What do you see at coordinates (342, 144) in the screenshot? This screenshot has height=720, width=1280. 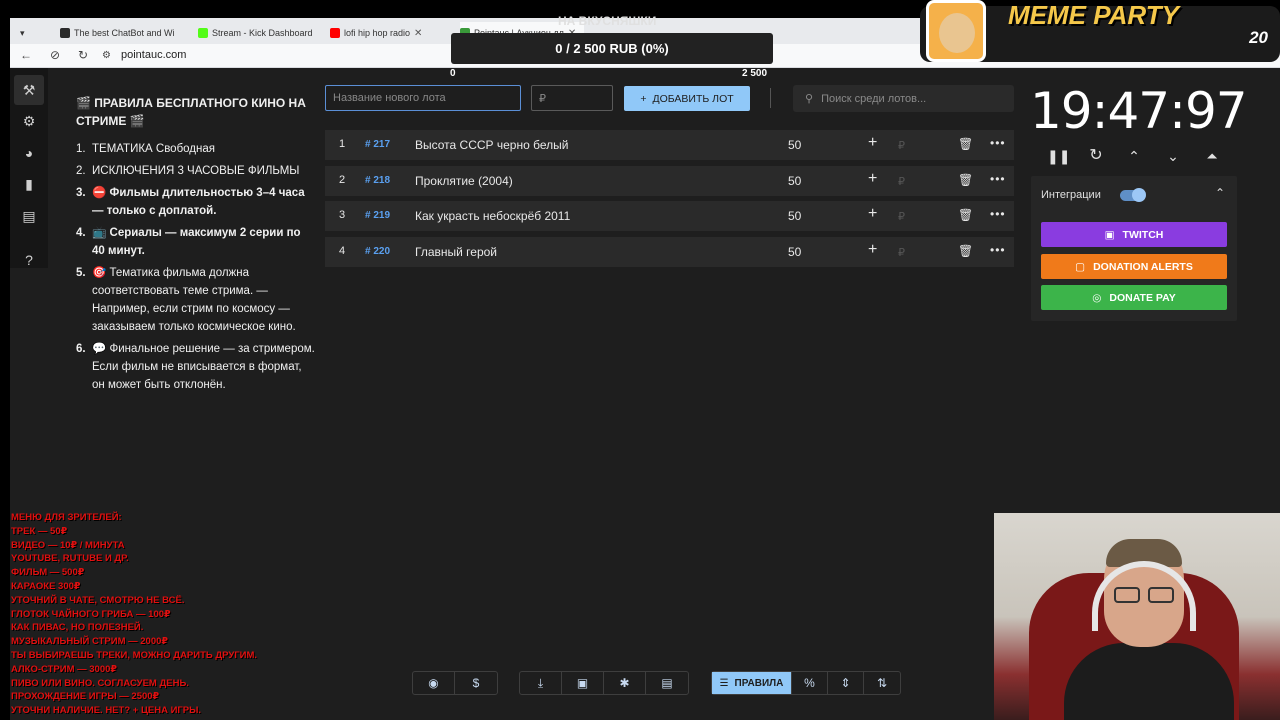 I see `lot-number: 1` at bounding box center [342, 144].